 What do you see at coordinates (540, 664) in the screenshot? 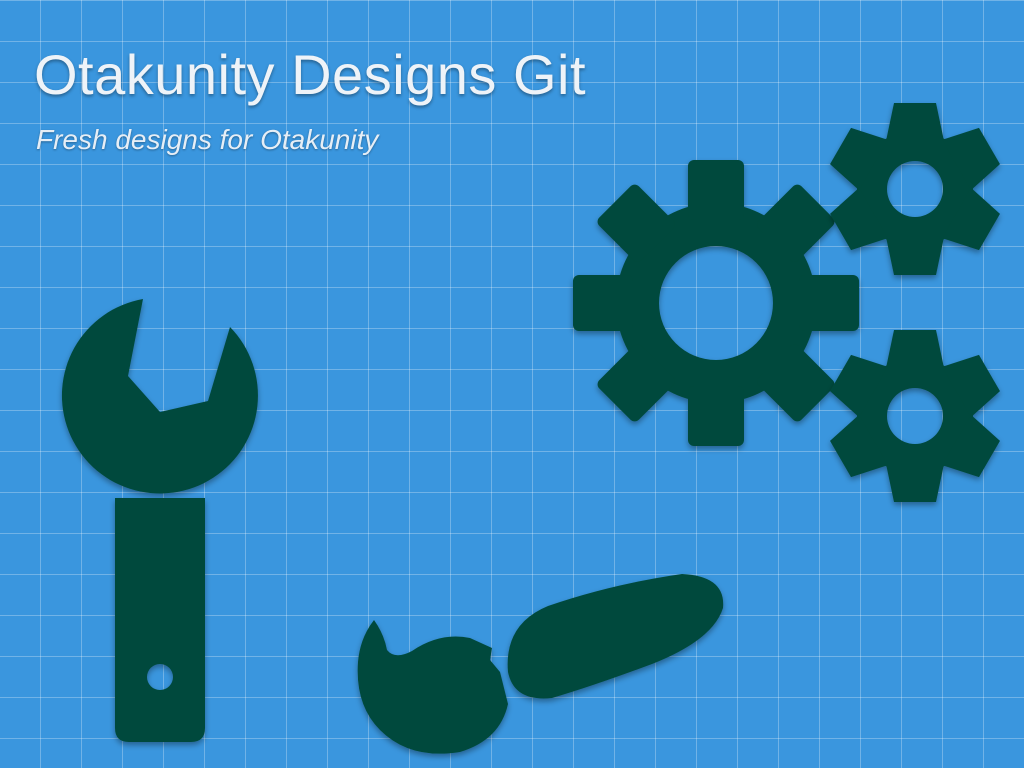
I see `paintbrush-icon` at bounding box center [540, 664].